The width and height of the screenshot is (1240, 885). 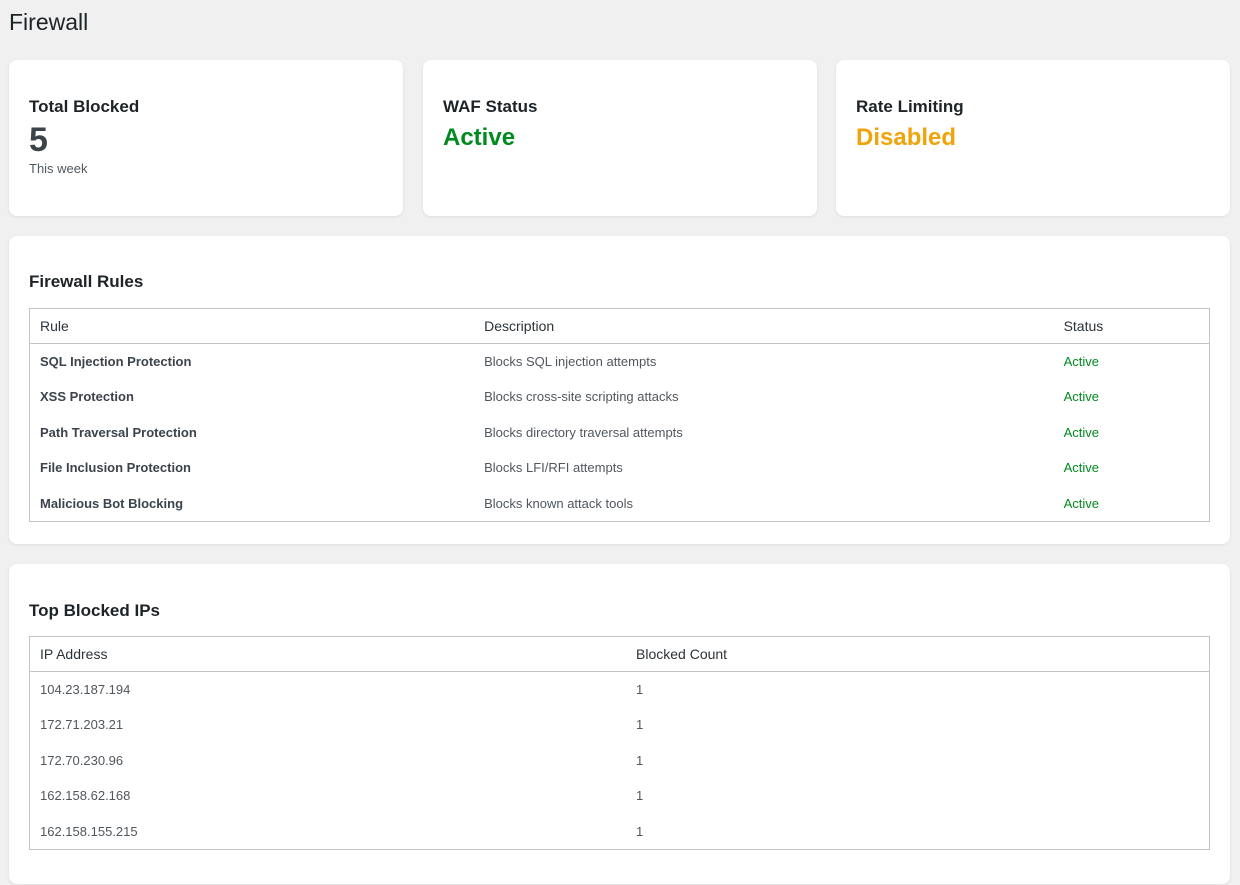 What do you see at coordinates (84, 106) in the screenshot?
I see `stat-label: Total Blocked` at bounding box center [84, 106].